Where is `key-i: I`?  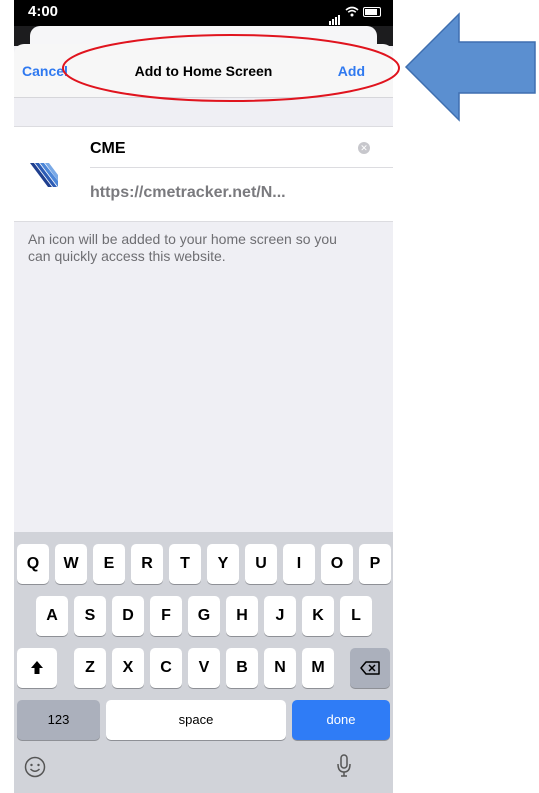 key-i: I is located at coordinates (299, 564).